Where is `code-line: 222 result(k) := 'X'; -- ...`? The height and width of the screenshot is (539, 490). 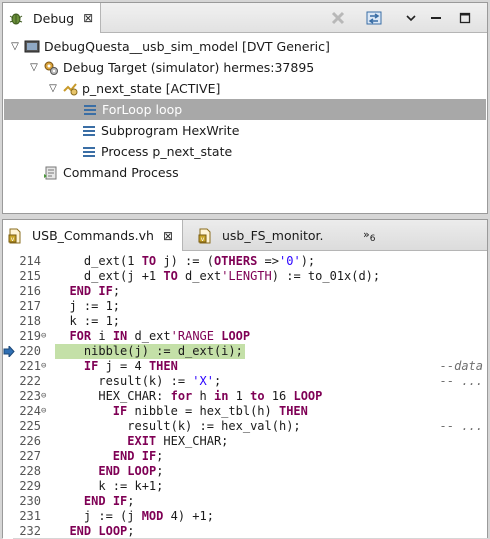 code-line: 222 result(k) := 'X'; -- ... is located at coordinates (245, 381).